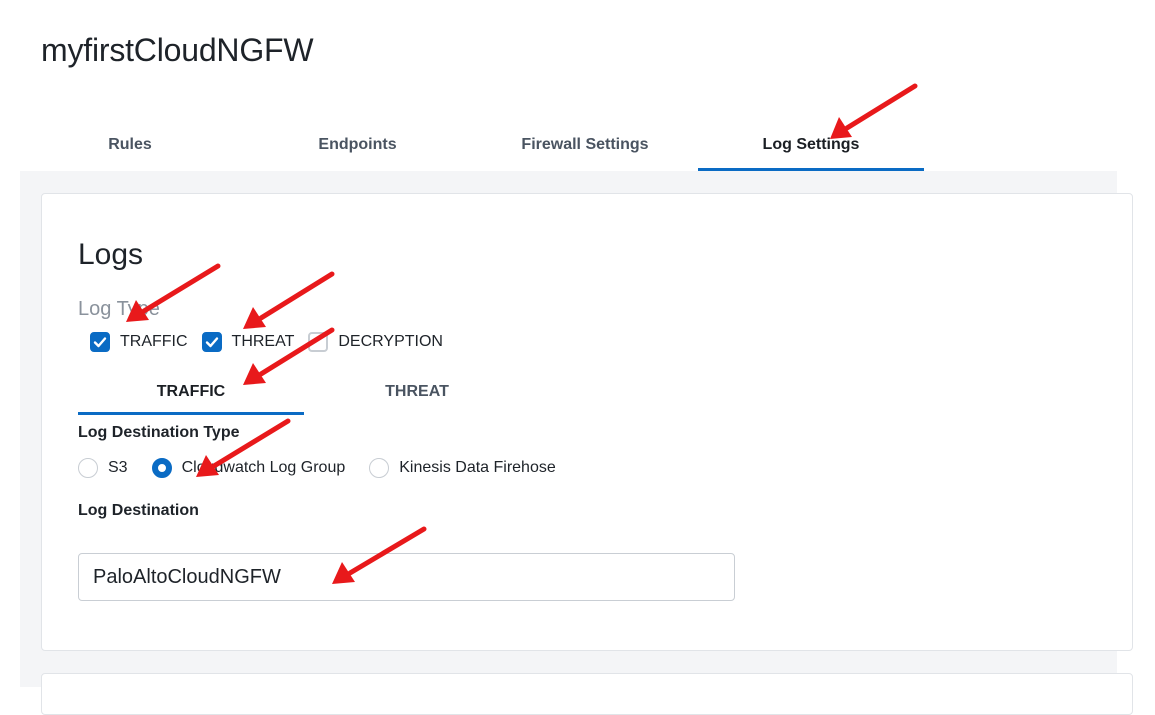  I want to click on threat-checkbox, so click(211, 342).